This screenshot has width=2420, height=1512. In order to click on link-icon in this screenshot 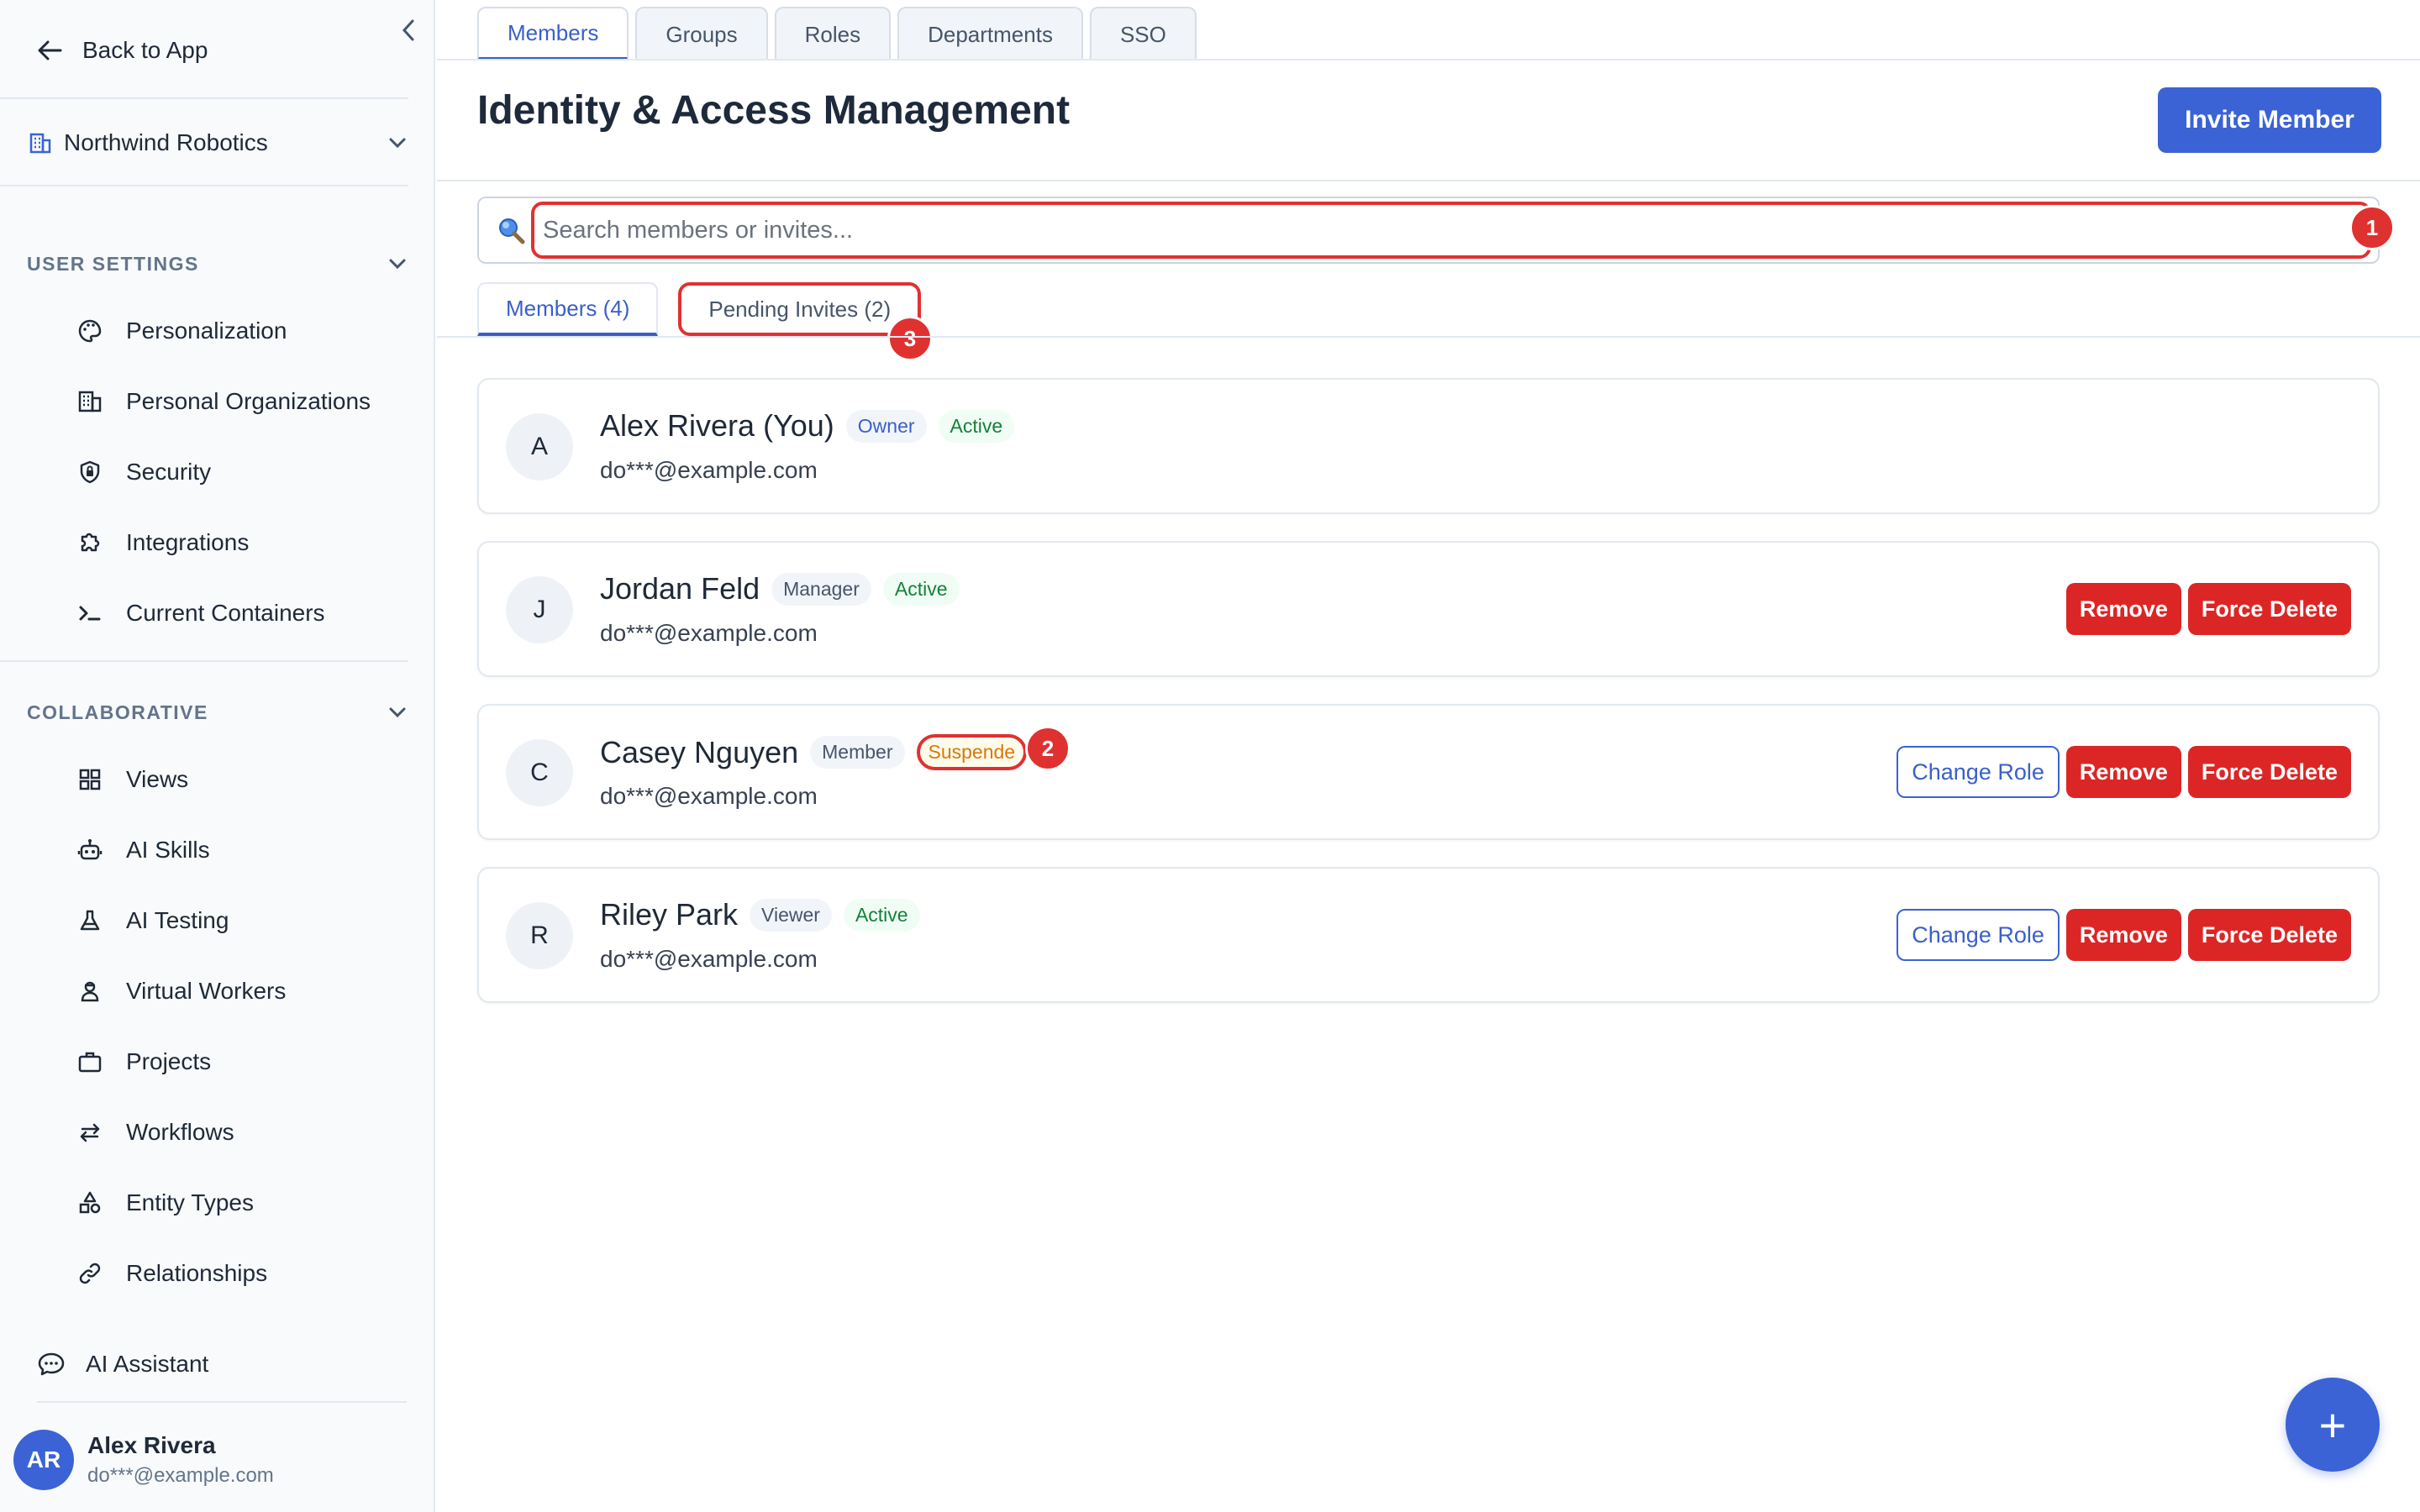, I will do `click(90, 1273)`.